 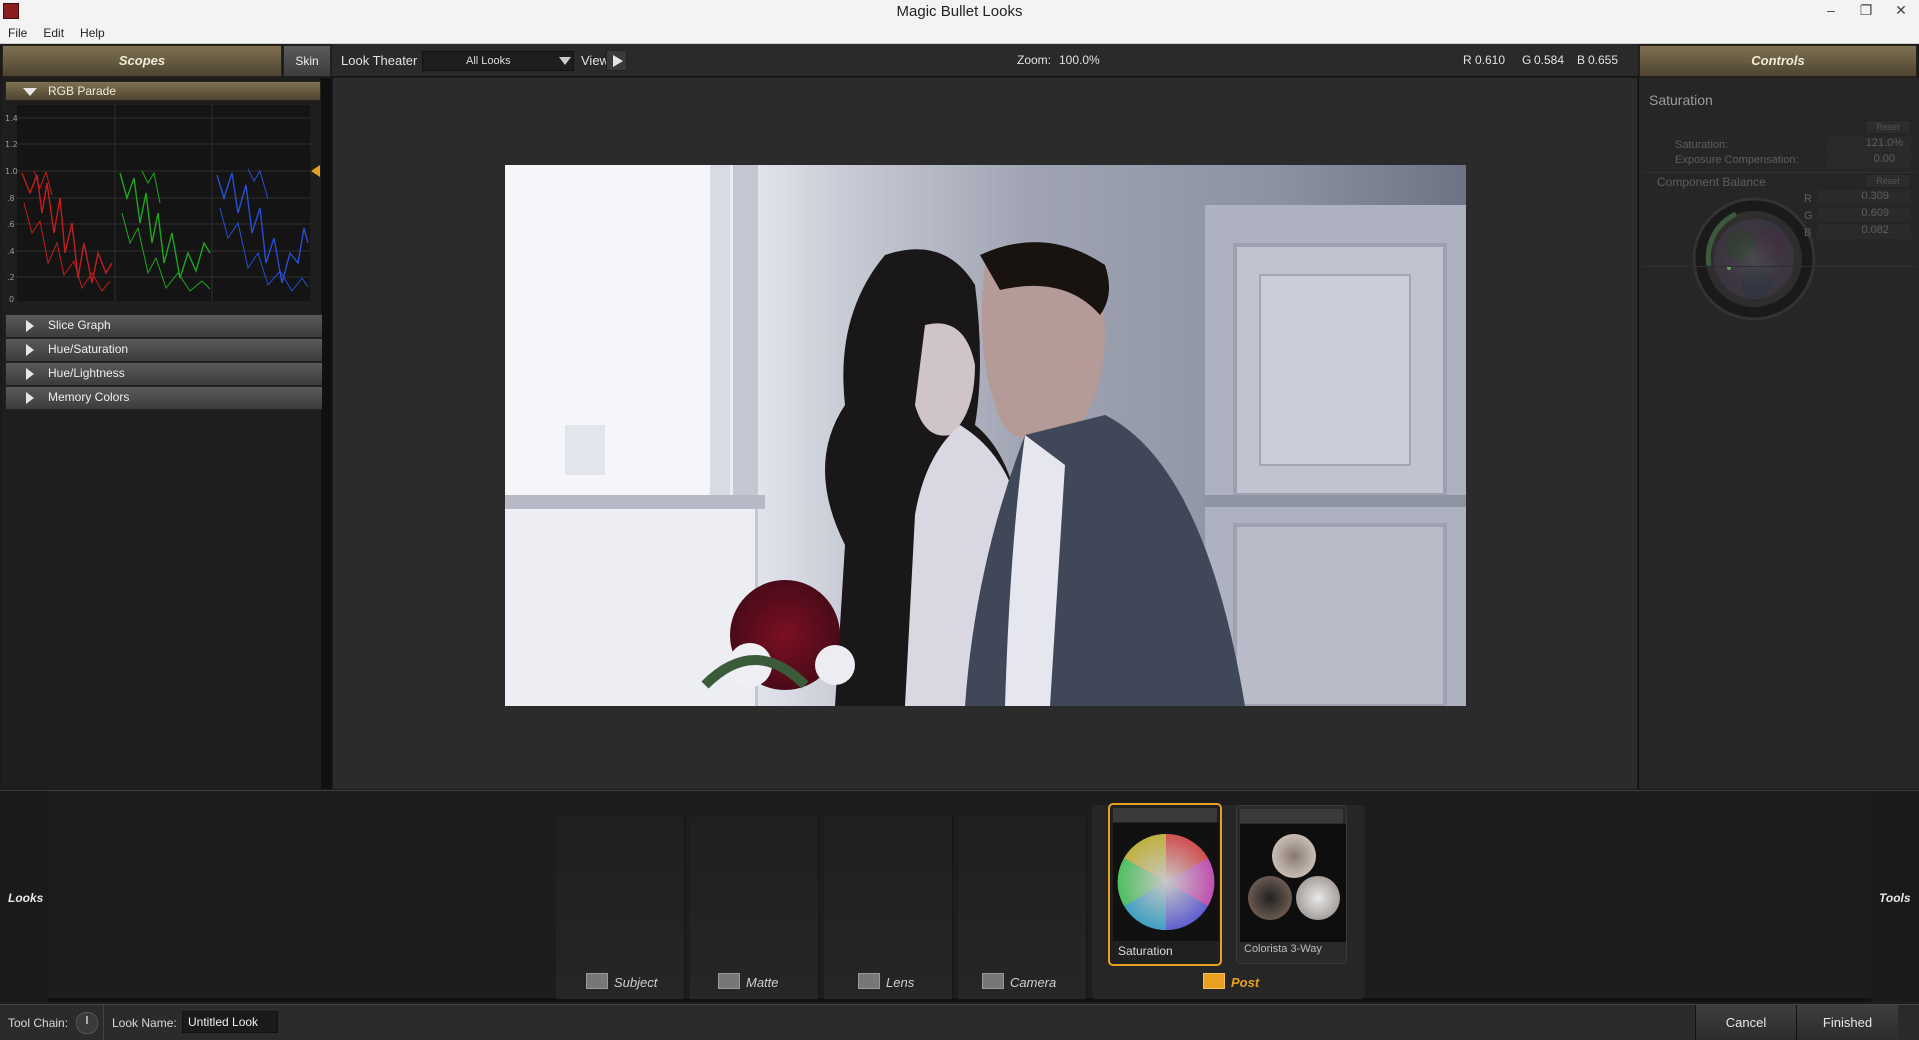 What do you see at coordinates (1778, 61) in the screenshot?
I see `controls-header: Controls` at bounding box center [1778, 61].